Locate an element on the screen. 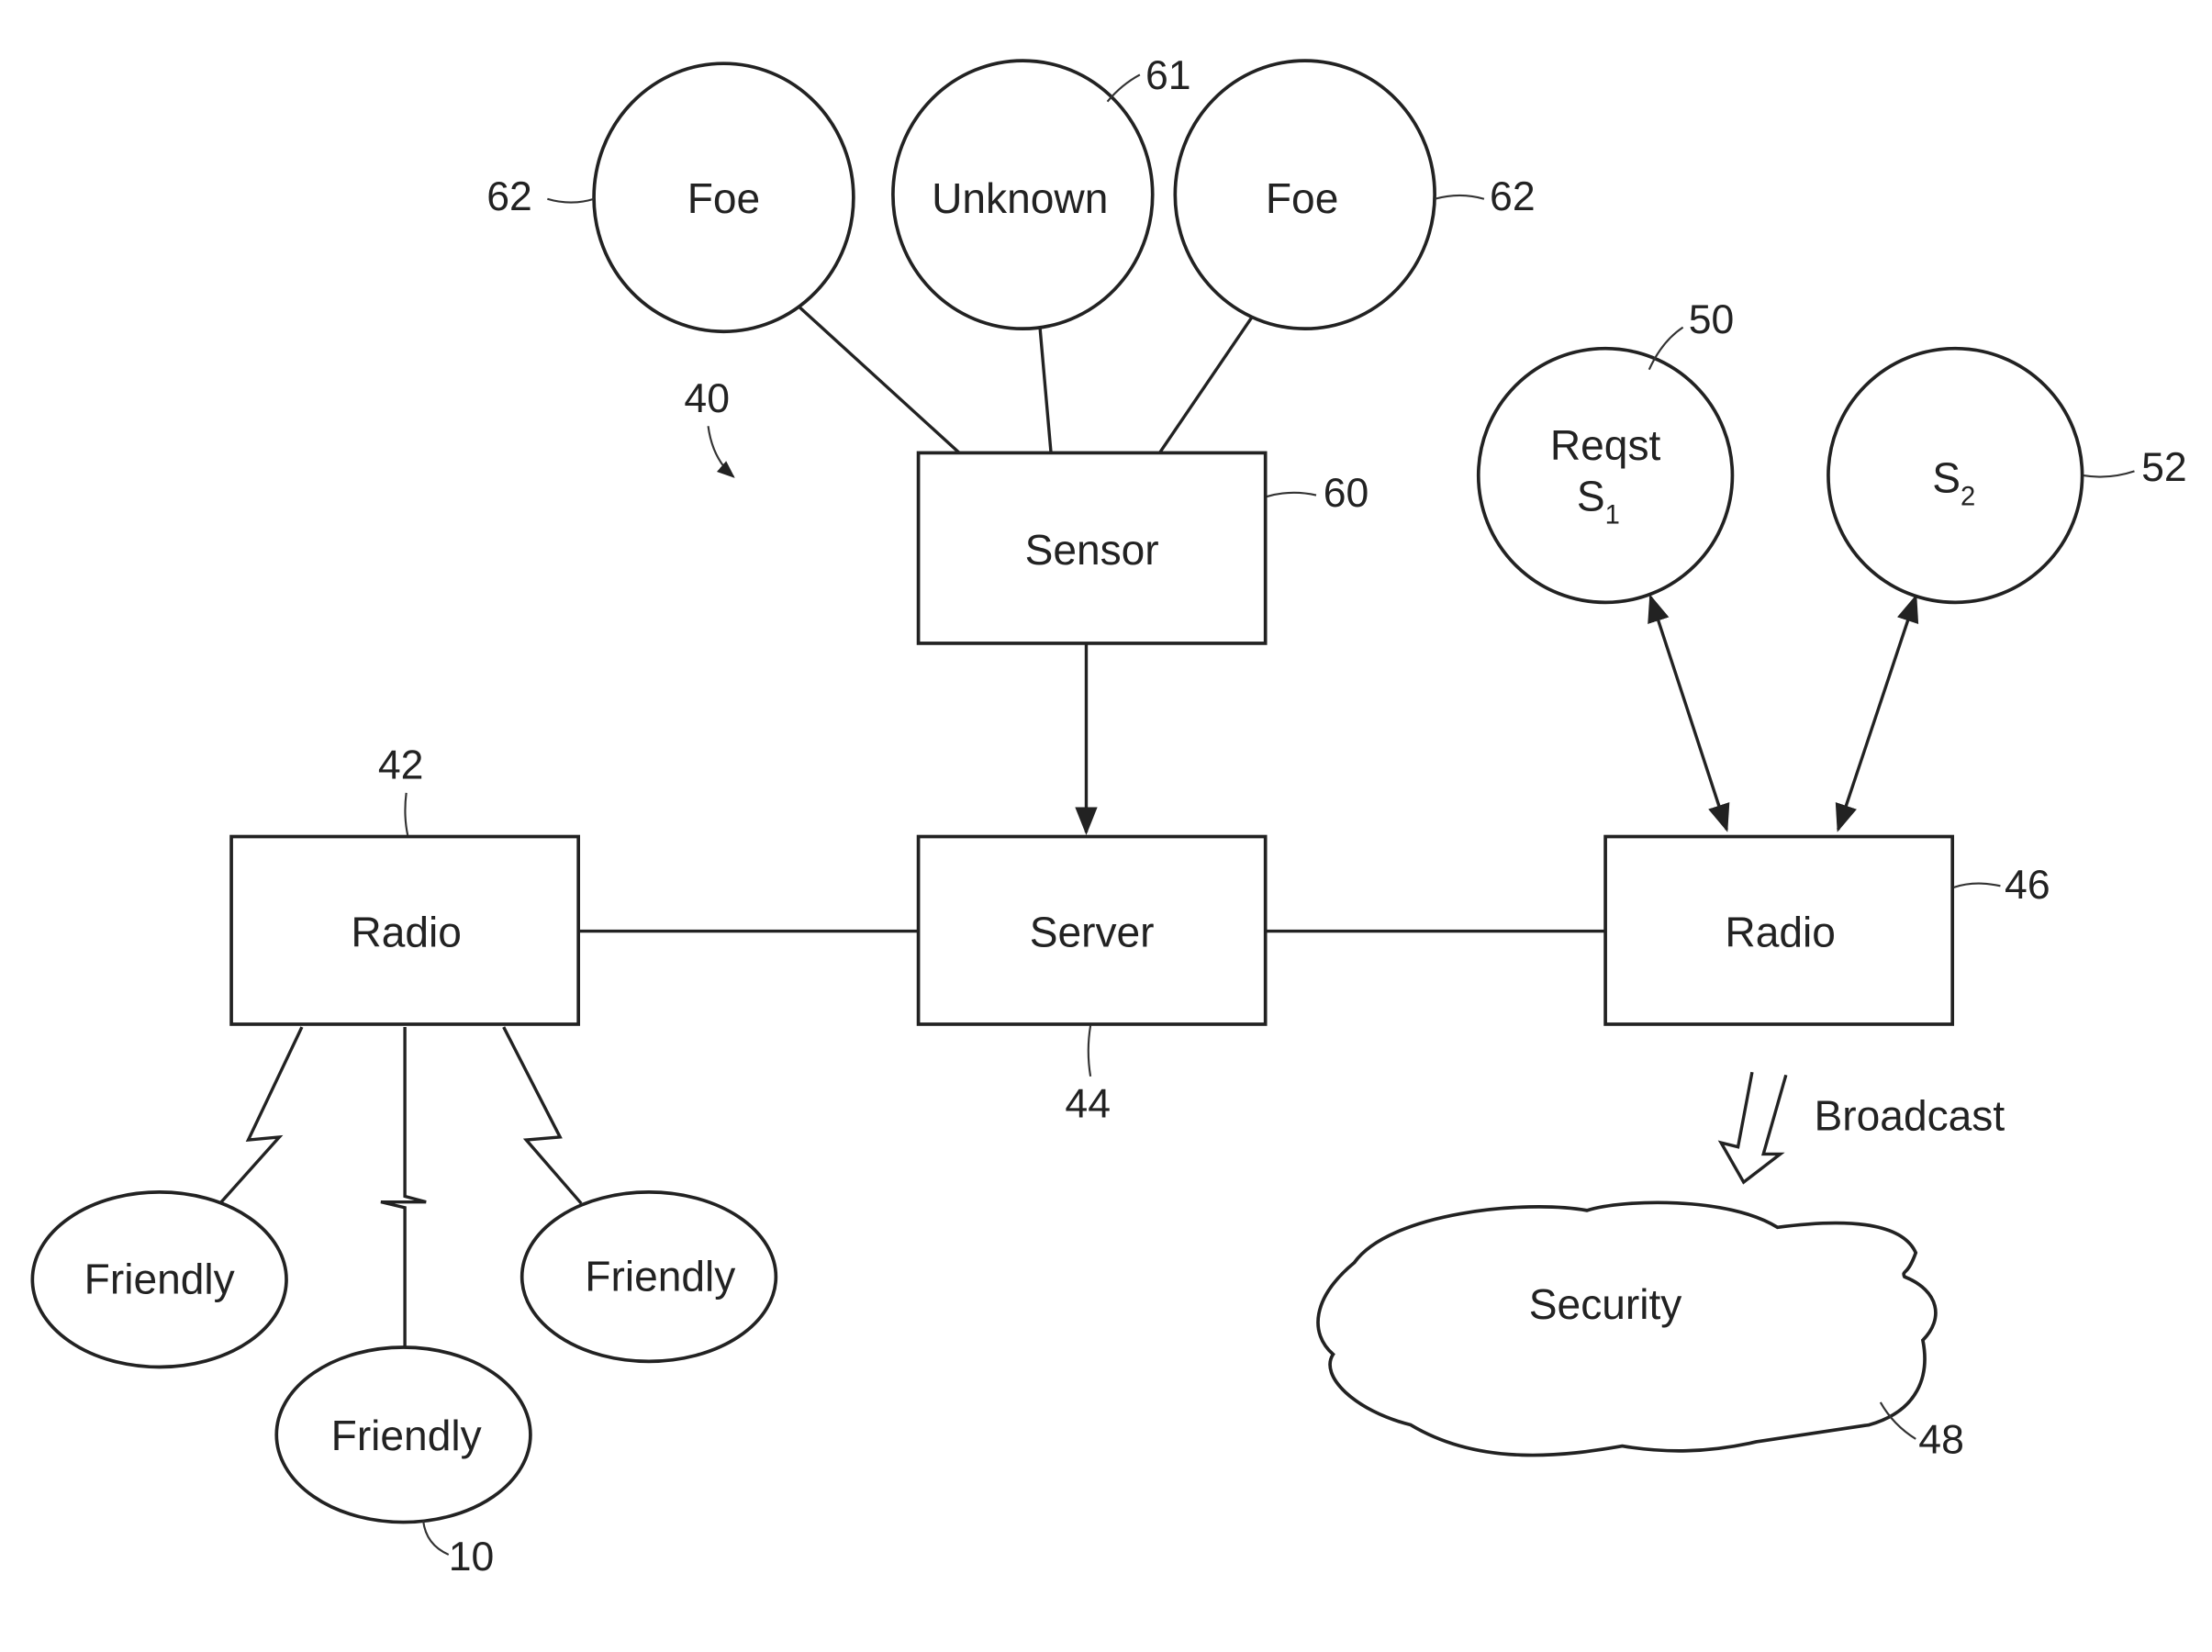 The width and height of the screenshot is (2212, 1652). ref-44-text: 44 is located at coordinates (1088, 1103).